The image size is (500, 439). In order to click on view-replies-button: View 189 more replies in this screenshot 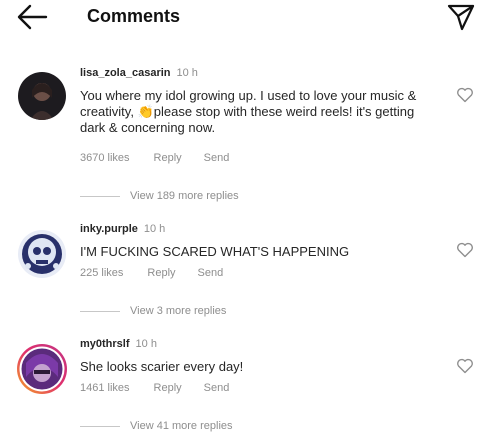, I will do `click(159, 196)`.